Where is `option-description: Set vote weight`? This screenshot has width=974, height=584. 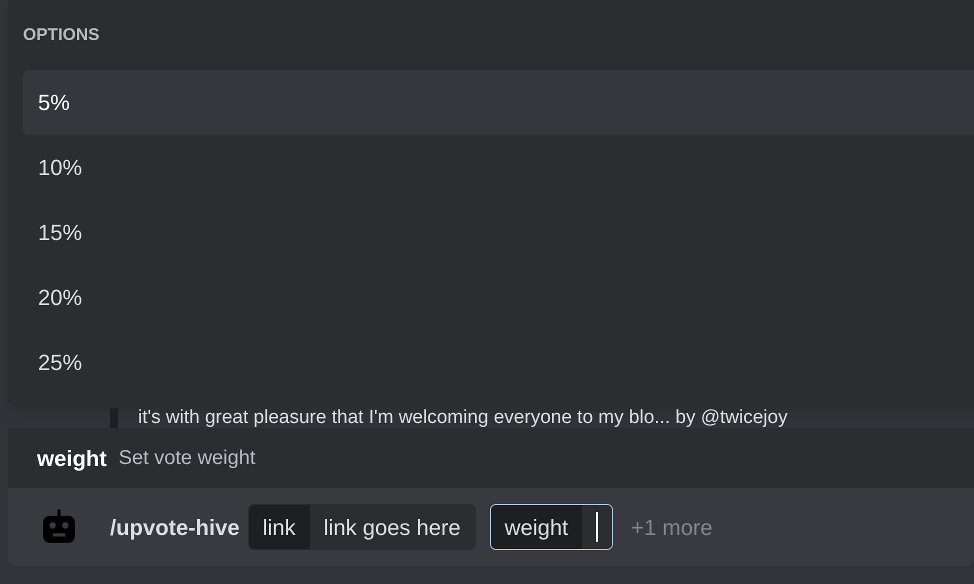
option-description: Set vote weight is located at coordinates (187, 458).